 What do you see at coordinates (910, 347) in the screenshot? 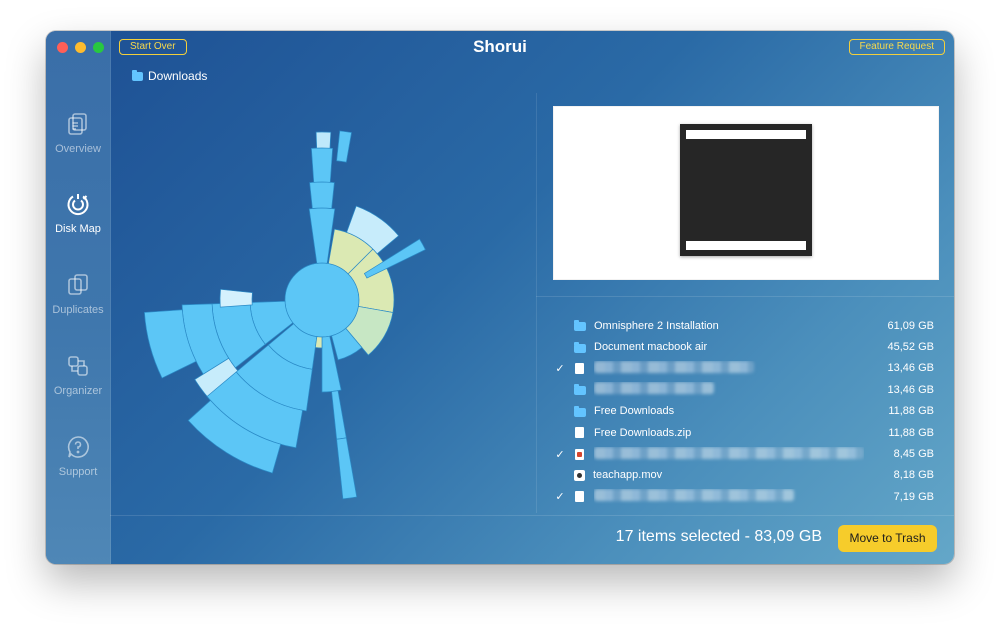
I see `file-size: 45,52 GB` at bounding box center [910, 347].